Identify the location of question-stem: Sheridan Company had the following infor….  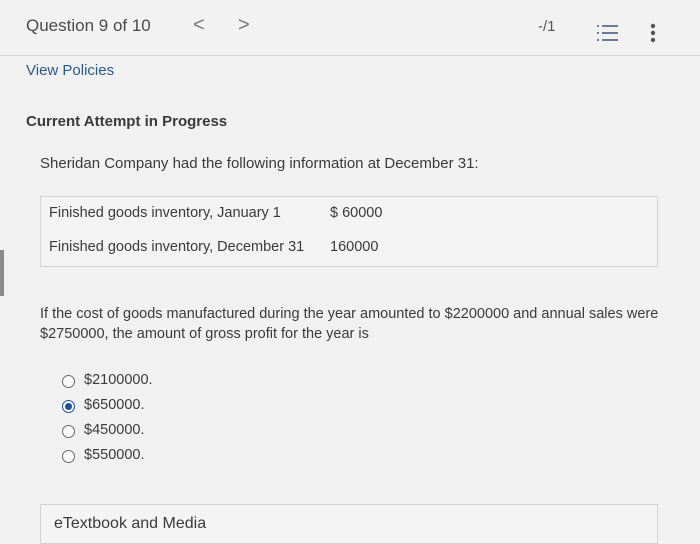
(259, 163).